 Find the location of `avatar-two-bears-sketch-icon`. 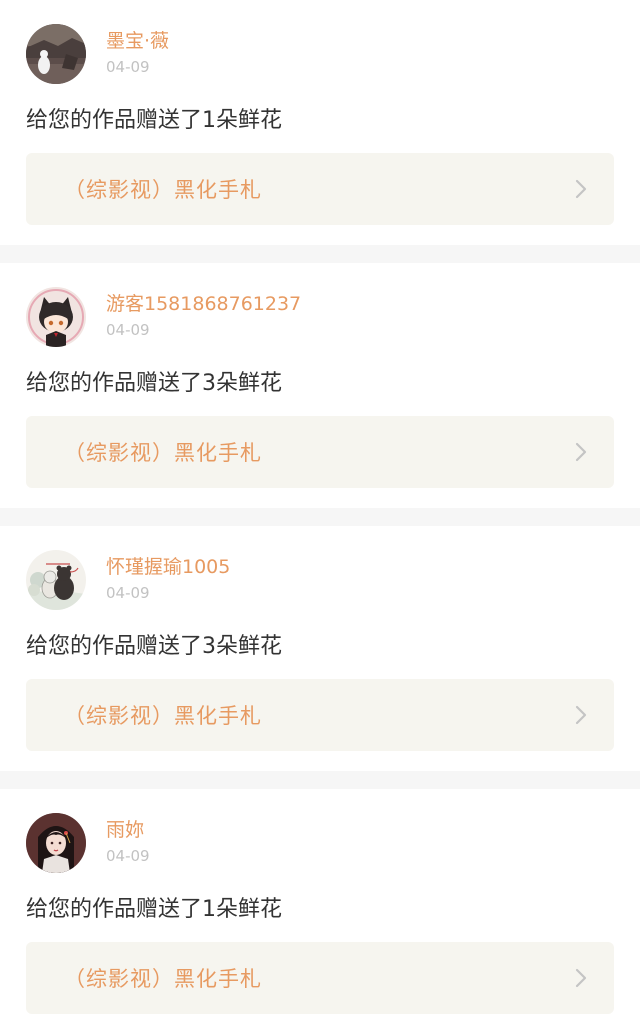

avatar-two-bears-sketch-icon is located at coordinates (56, 580).